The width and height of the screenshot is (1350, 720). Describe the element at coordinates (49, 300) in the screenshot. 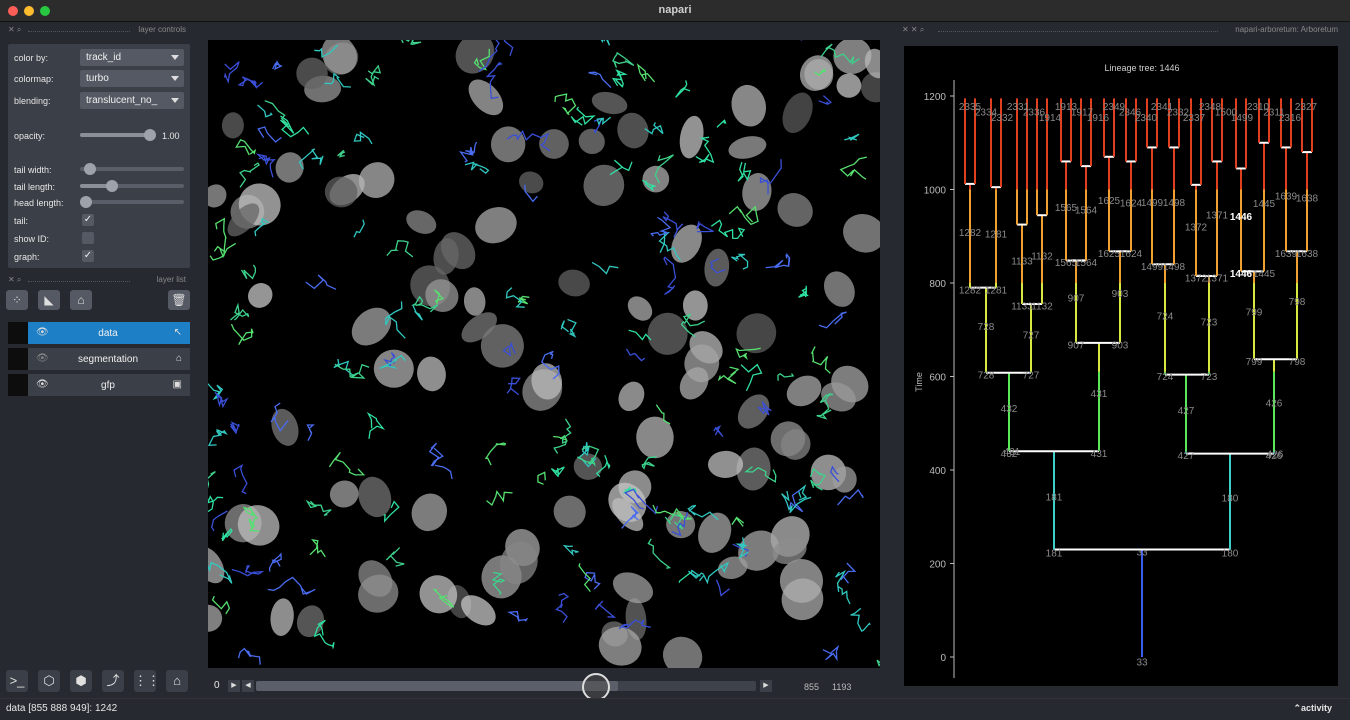

I see `new-shapes-layer-button: ◣` at that location.